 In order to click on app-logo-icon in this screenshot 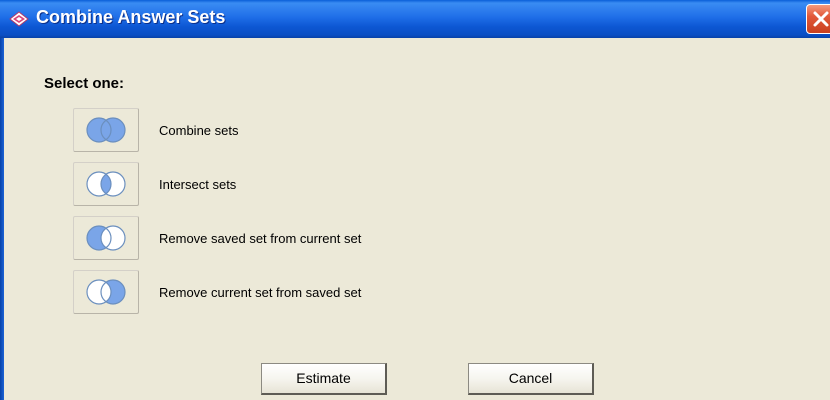, I will do `click(19, 19)`.